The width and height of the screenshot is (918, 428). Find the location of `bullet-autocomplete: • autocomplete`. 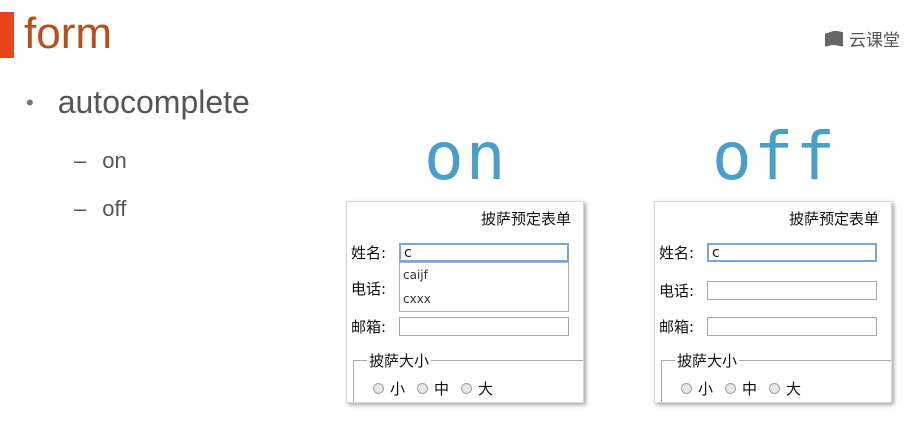

bullet-autocomplete: • autocomplete is located at coordinates (138, 102).